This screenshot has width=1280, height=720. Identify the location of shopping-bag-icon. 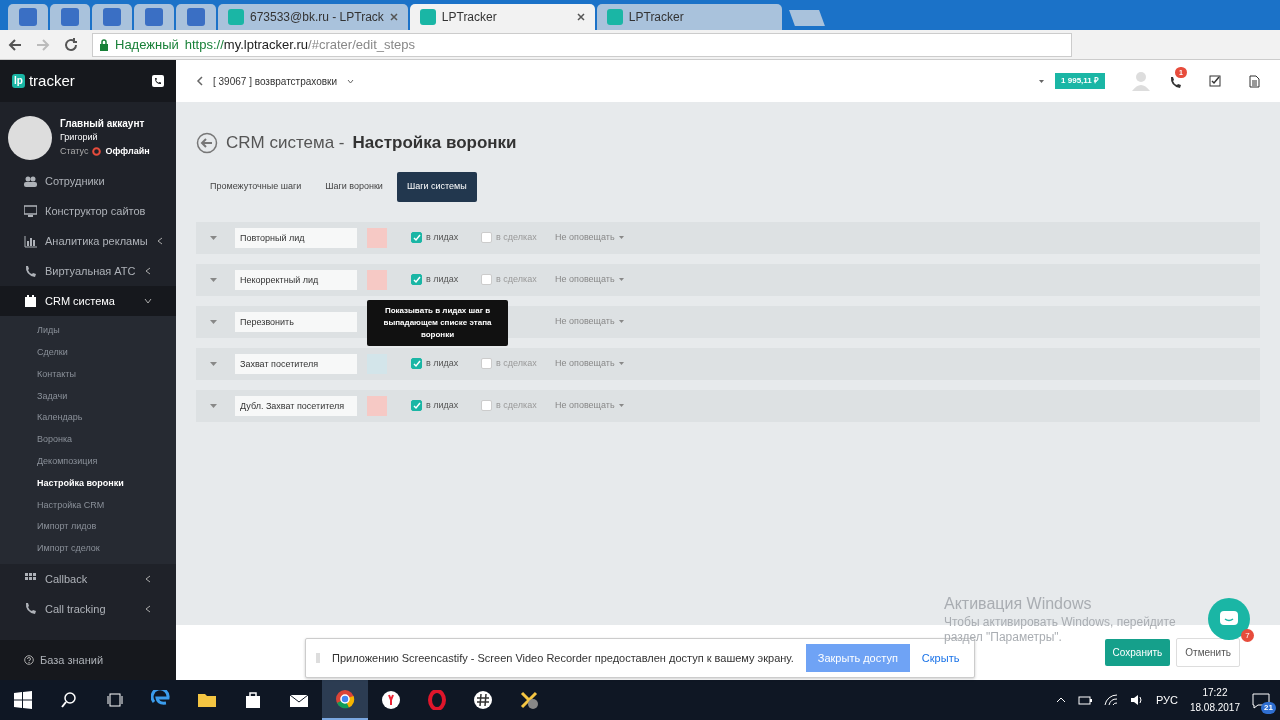
(253, 700).